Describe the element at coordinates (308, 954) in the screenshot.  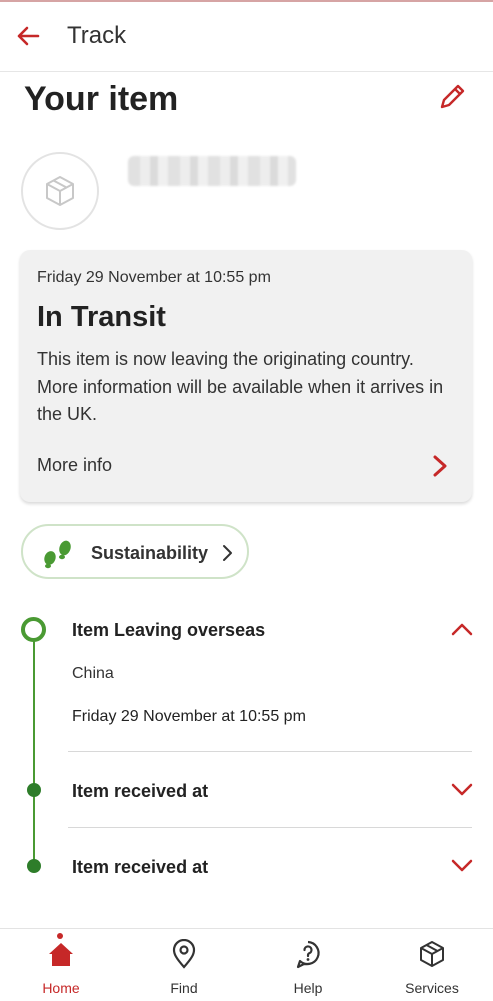
I see `help-icon` at that location.